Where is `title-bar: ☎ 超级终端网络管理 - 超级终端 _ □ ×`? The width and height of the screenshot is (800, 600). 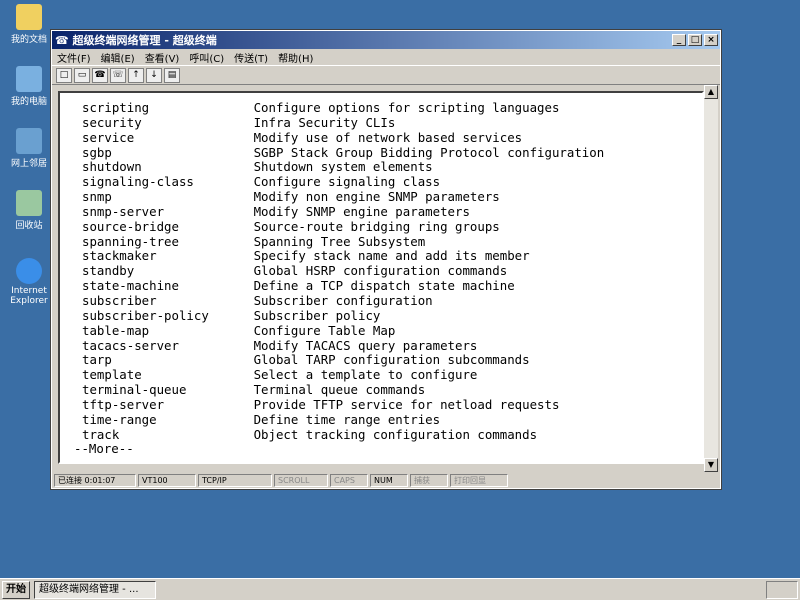
title-bar: ☎ 超级终端网络管理 - 超级终端 _ □ × is located at coordinates (386, 40).